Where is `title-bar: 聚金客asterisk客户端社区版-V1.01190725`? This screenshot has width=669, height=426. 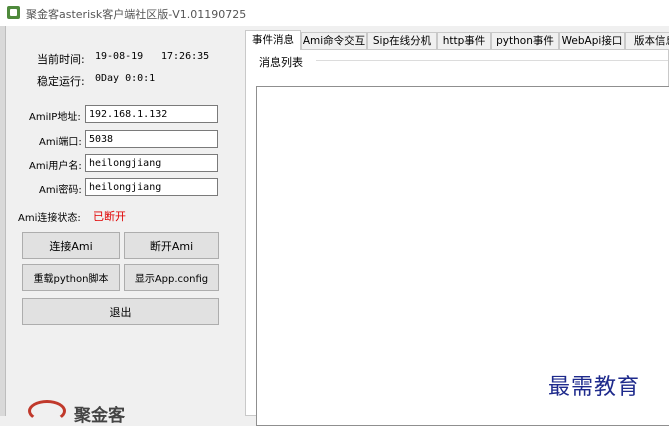
title-bar: 聚金客asterisk客户端社区版-V1.01190725 is located at coordinates (334, 13).